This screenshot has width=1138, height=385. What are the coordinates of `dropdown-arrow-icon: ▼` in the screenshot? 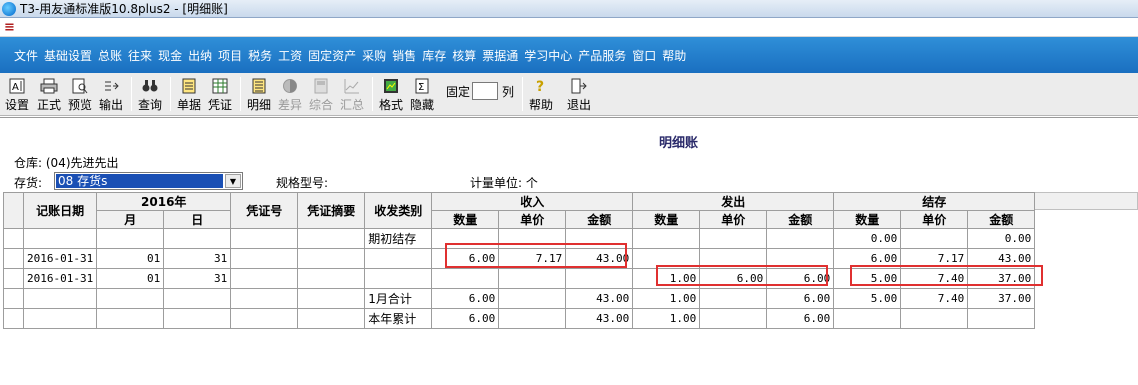 It's located at (233, 181).